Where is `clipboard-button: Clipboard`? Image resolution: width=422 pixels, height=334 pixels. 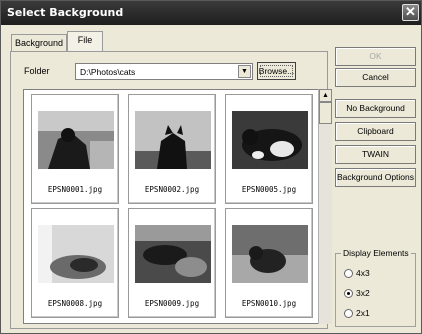
clipboard-button: Clipboard is located at coordinates (375, 131).